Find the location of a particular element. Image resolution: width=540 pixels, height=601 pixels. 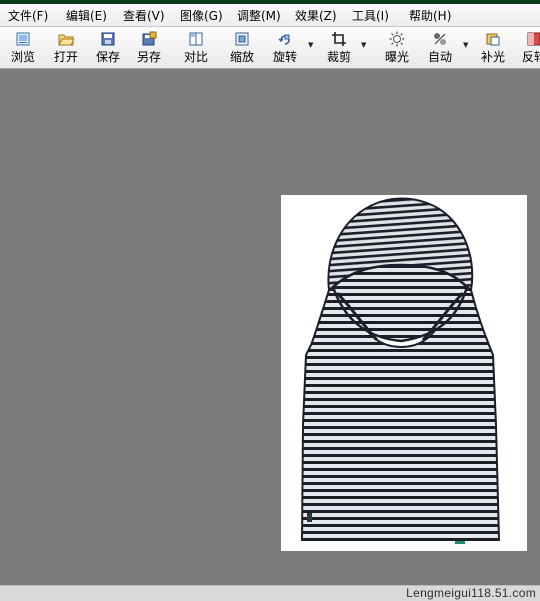

save-label: 保存 is located at coordinates (107, 57).